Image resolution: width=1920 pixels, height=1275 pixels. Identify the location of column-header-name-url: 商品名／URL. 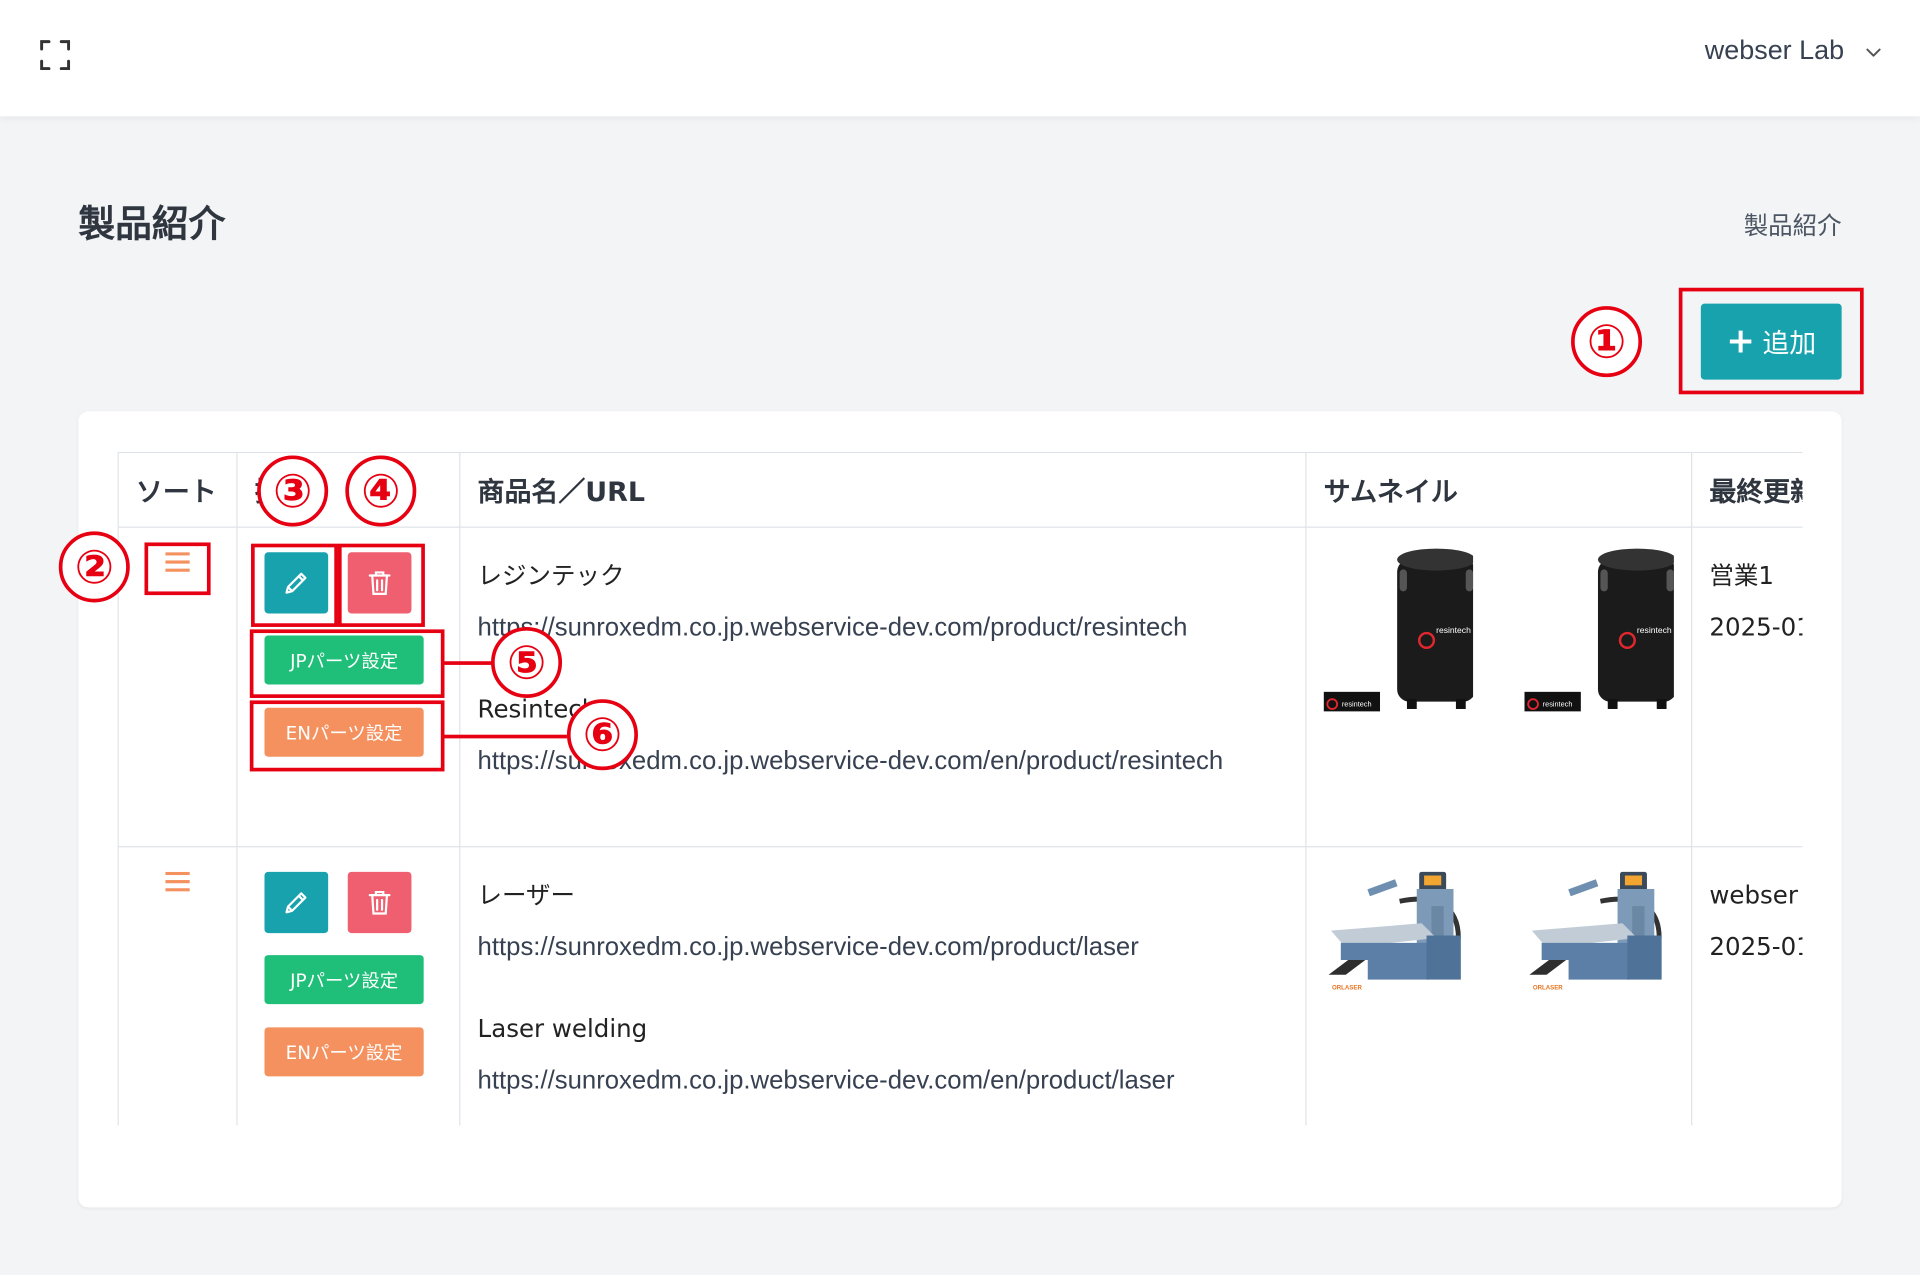
(883, 489).